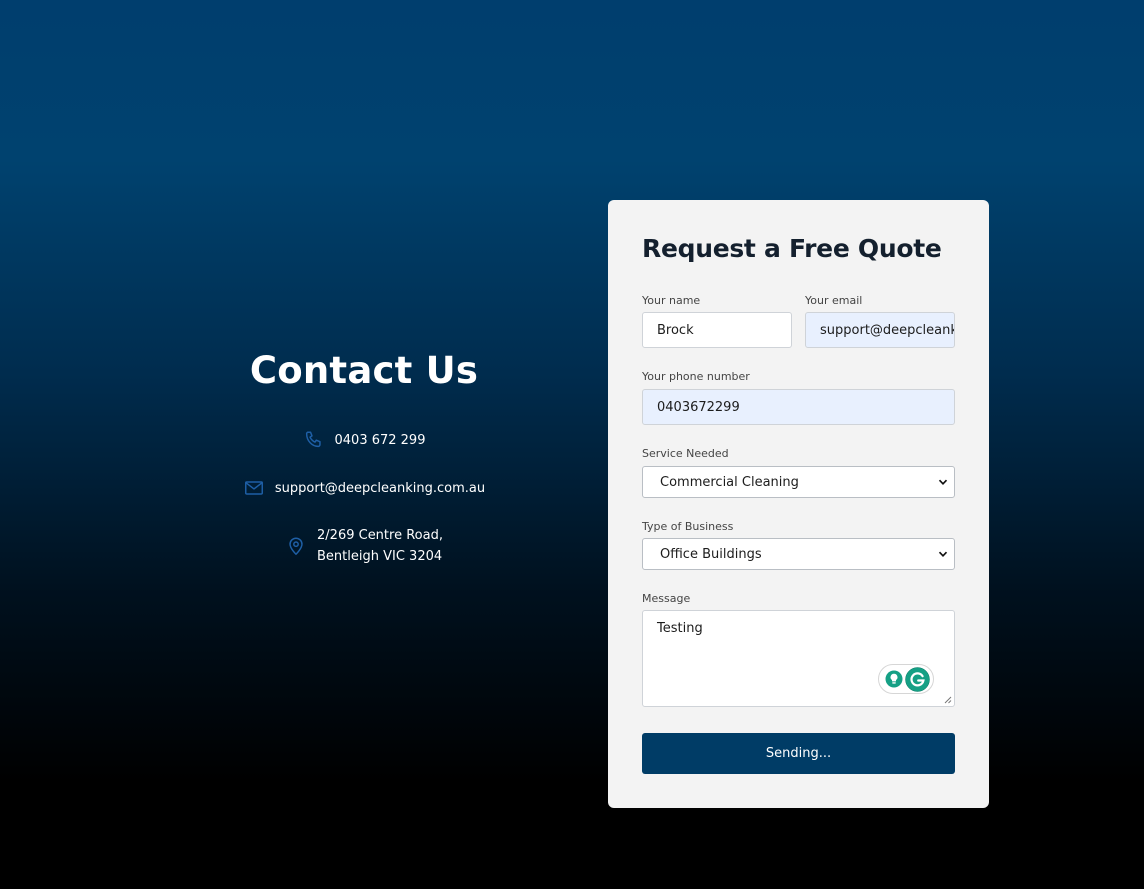 This screenshot has height=889, width=1144. What do you see at coordinates (254, 488) in the screenshot?
I see `mail-icon` at bounding box center [254, 488].